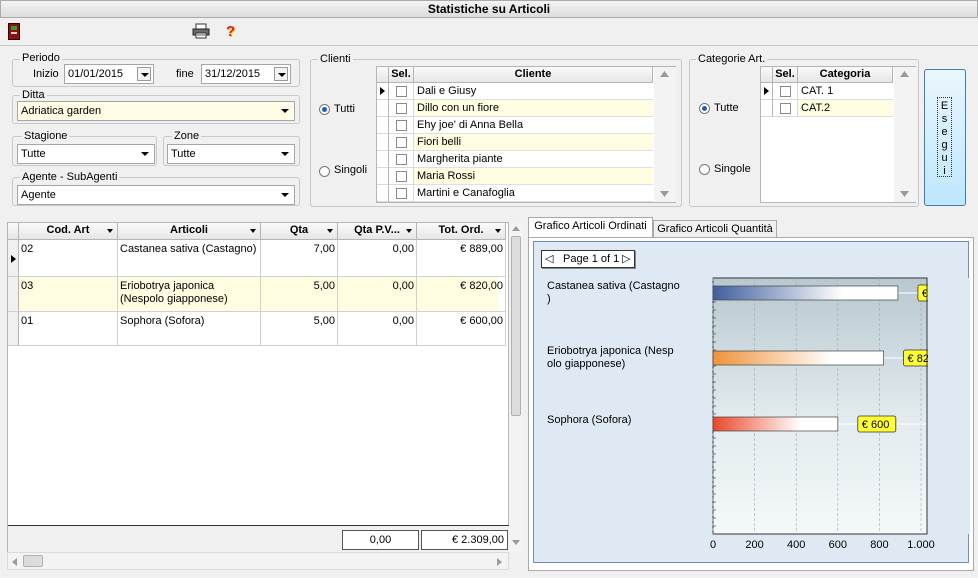  Describe the element at coordinates (189, 231) in the screenshot. I see `col-articoli: Articoli` at that location.